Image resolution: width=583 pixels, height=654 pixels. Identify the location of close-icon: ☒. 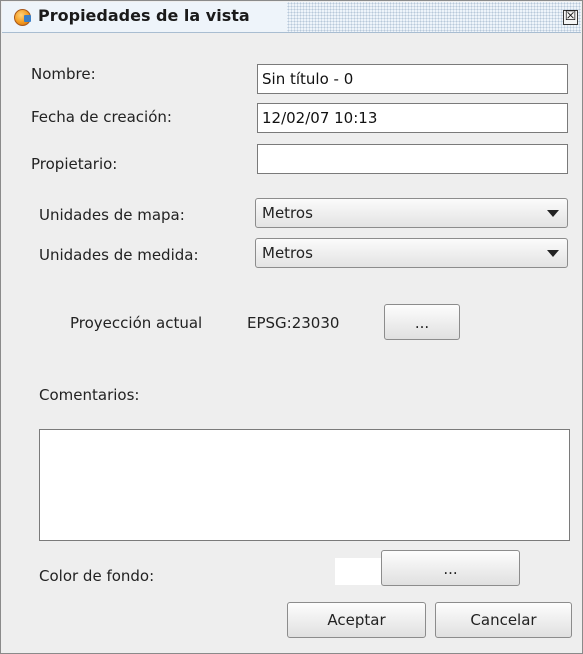
(570, 17).